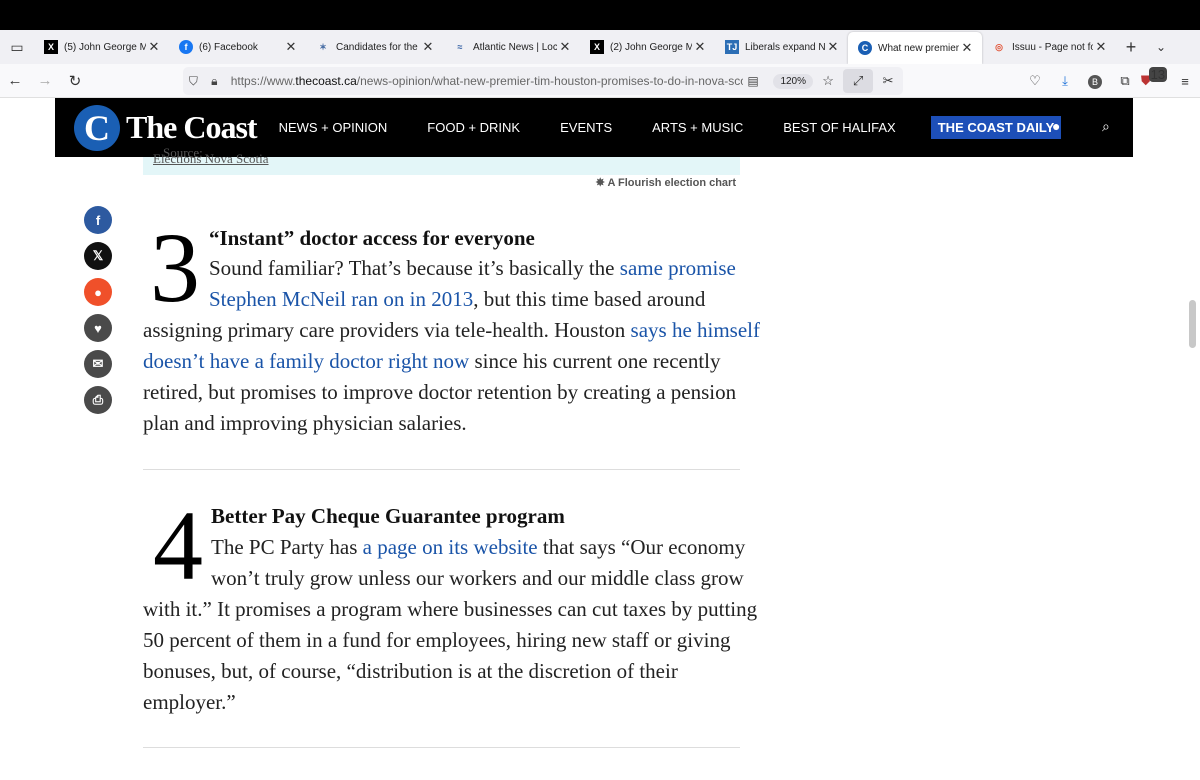  What do you see at coordinates (333, 127) in the screenshot?
I see `nav-news-opinion: NEWS + OPINION` at bounding box center [333, 127].